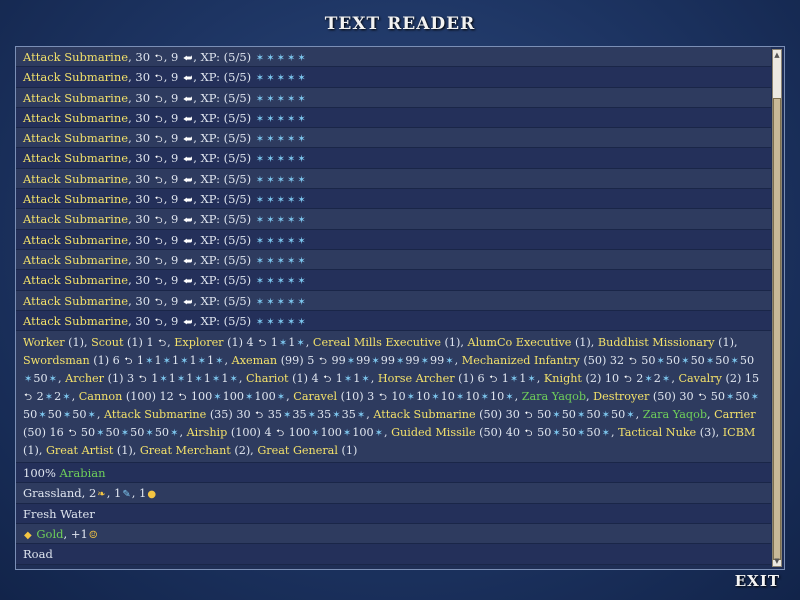 The image size is (800, 600). I want to click on scroll-down-icon: ▼, so click(777, 561).